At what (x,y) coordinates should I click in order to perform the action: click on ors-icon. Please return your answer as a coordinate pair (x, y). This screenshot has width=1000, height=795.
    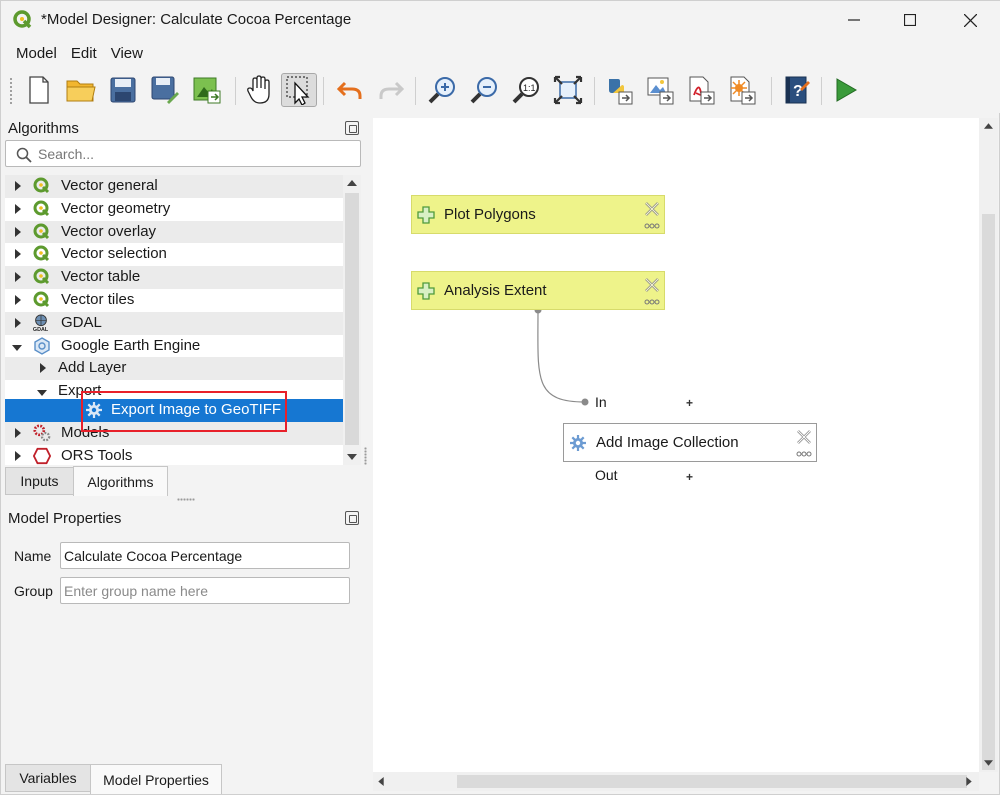
    Looking at the image, I should click on (42, 456).